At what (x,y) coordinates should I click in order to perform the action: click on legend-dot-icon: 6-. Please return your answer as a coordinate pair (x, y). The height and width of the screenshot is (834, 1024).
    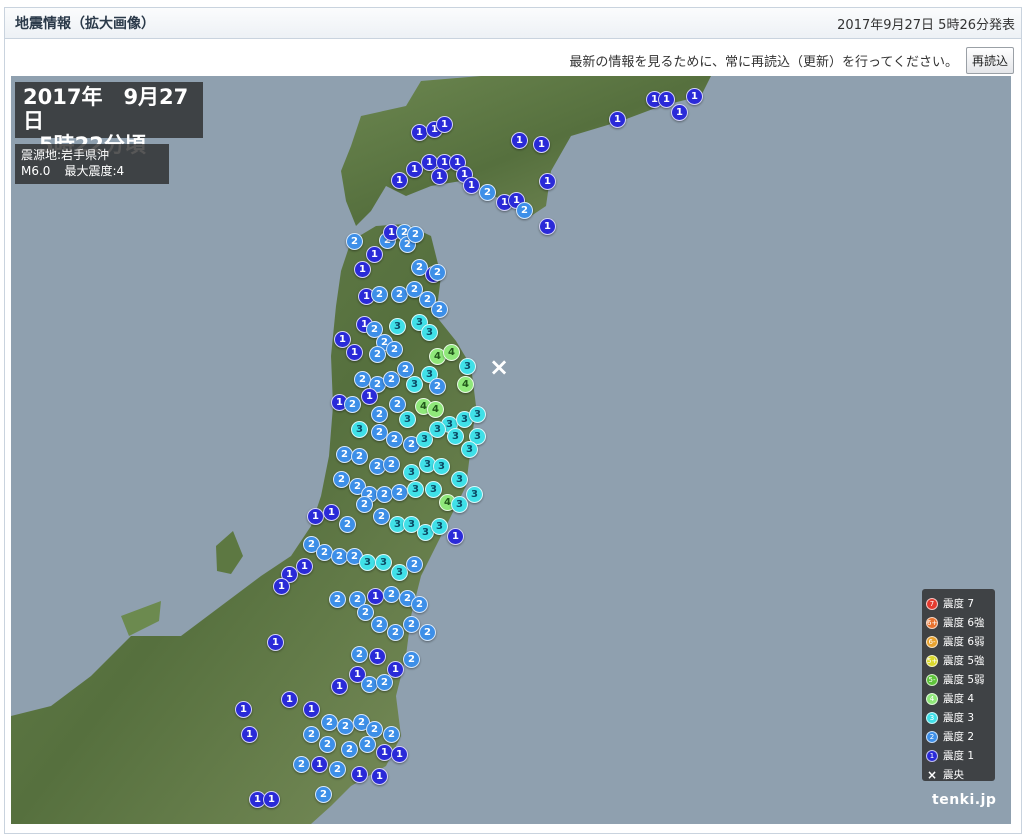
    Looking at the image, I should click on (932, 641).